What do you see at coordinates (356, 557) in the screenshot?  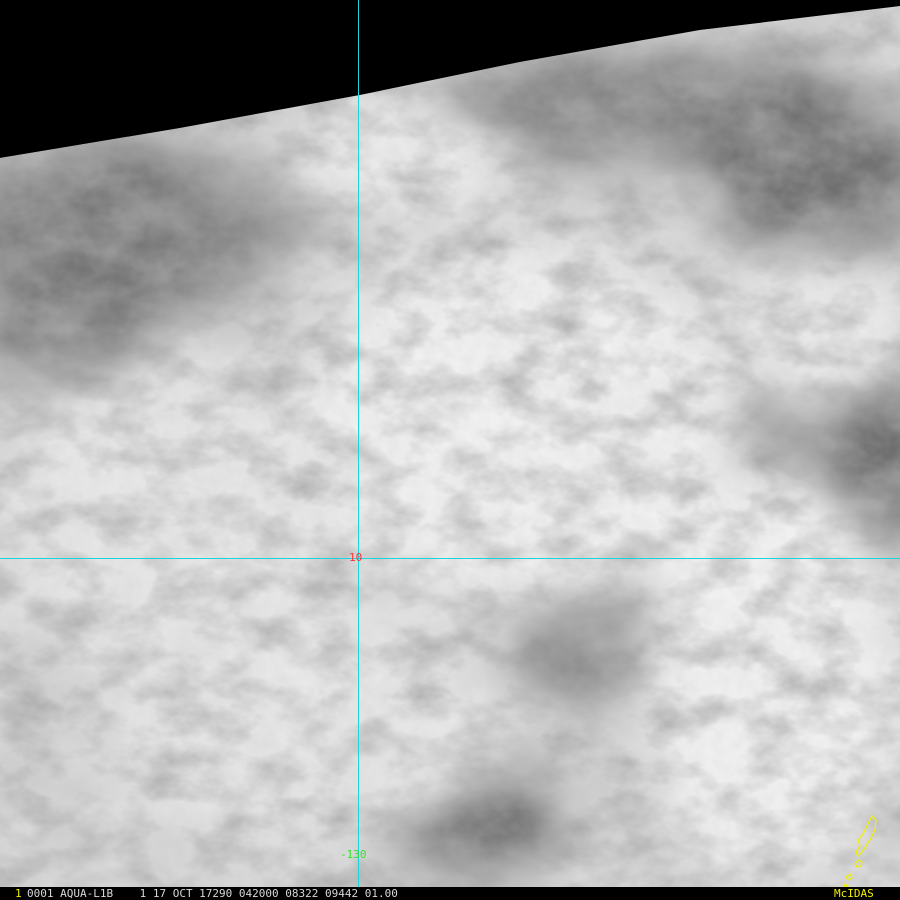 I see `latitude-label: 10` at bounding box center [356, 557].